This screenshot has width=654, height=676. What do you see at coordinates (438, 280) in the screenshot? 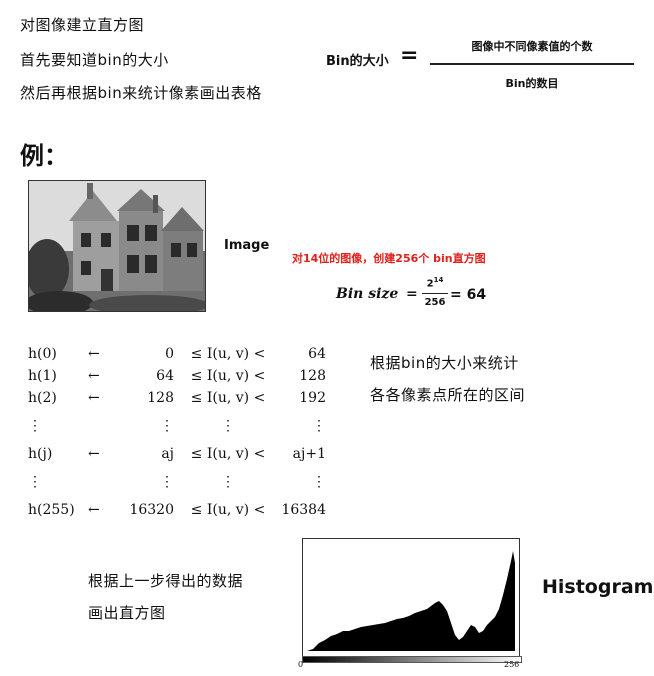
I see `bin-size-exponent: 14` at bounding box center [438, 280].